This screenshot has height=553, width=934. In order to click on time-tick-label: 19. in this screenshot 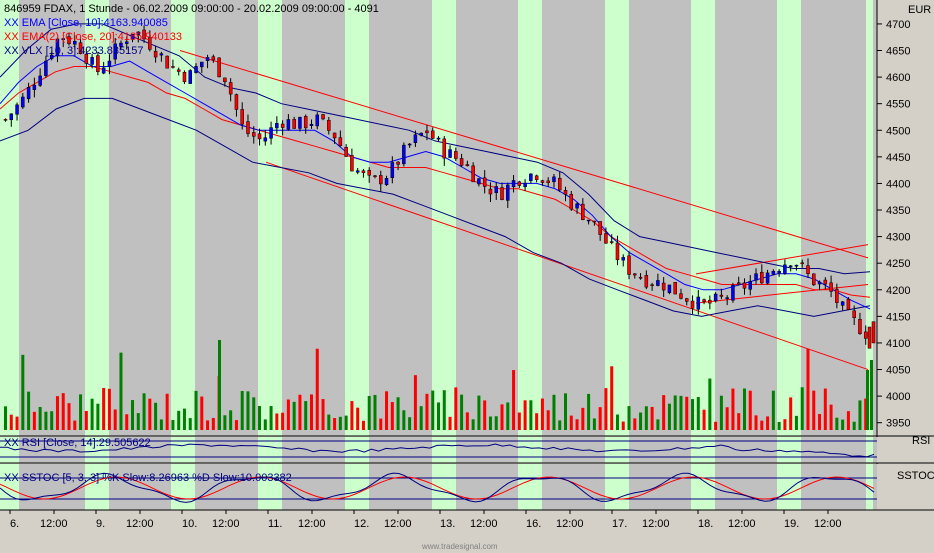, I will do `click(791, 524)`.